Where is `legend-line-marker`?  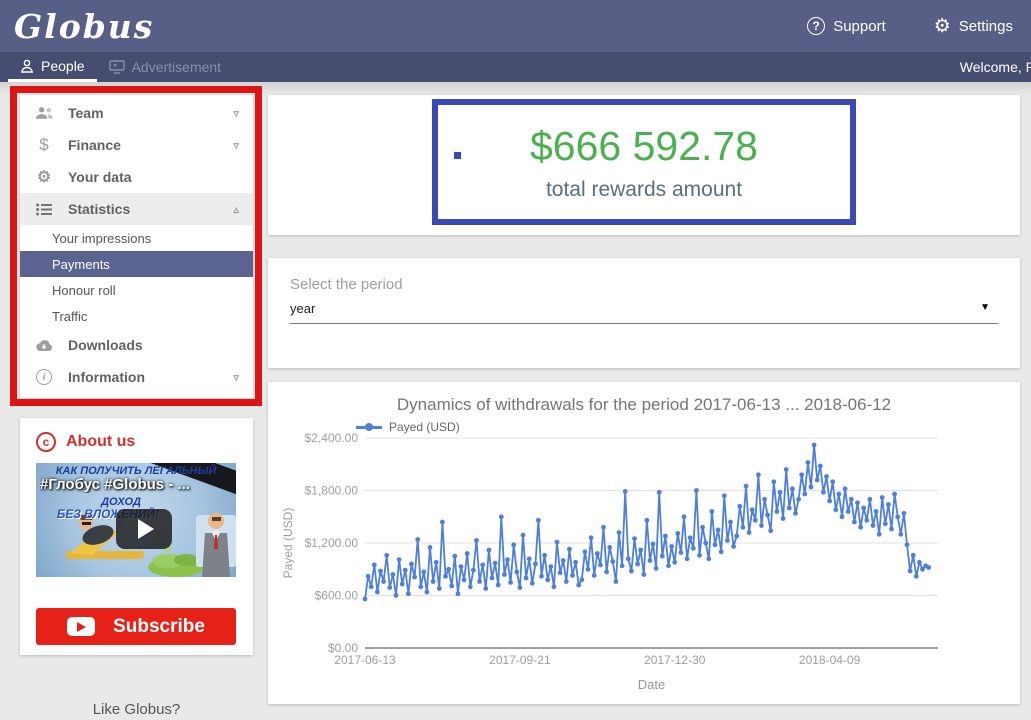
legend-line-marker is located at coordinates (369, 427).